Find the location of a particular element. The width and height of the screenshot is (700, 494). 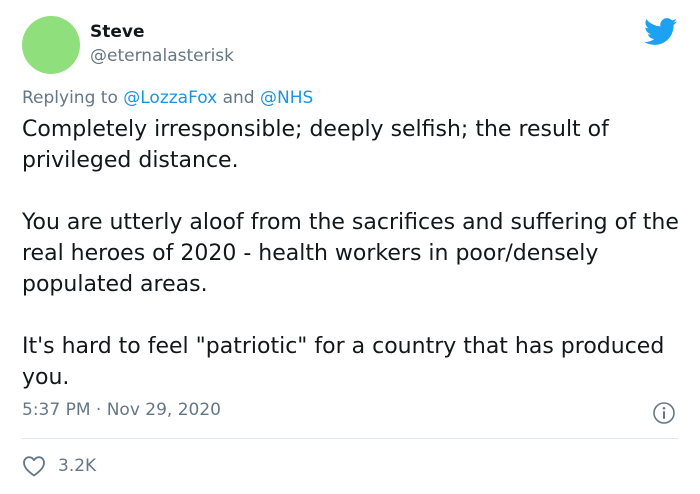

reply-context: Replying to @LozzaFox and @NHS is located at coordinates (167, 98).